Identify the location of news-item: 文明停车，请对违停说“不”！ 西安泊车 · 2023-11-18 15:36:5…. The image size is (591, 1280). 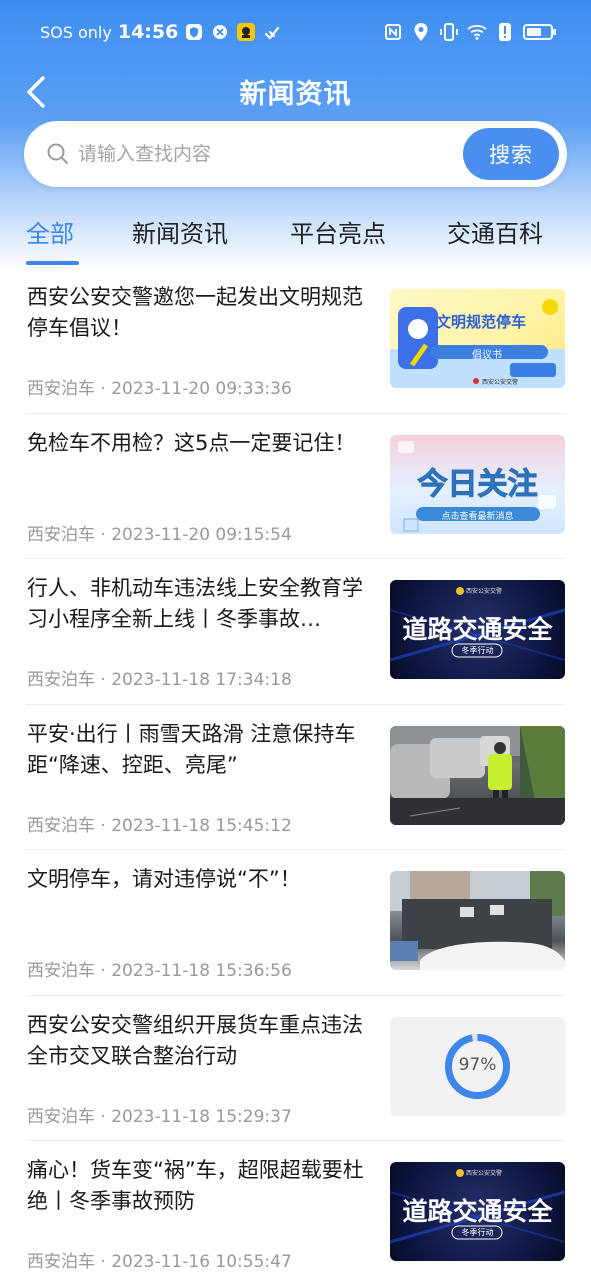
(295, 923).